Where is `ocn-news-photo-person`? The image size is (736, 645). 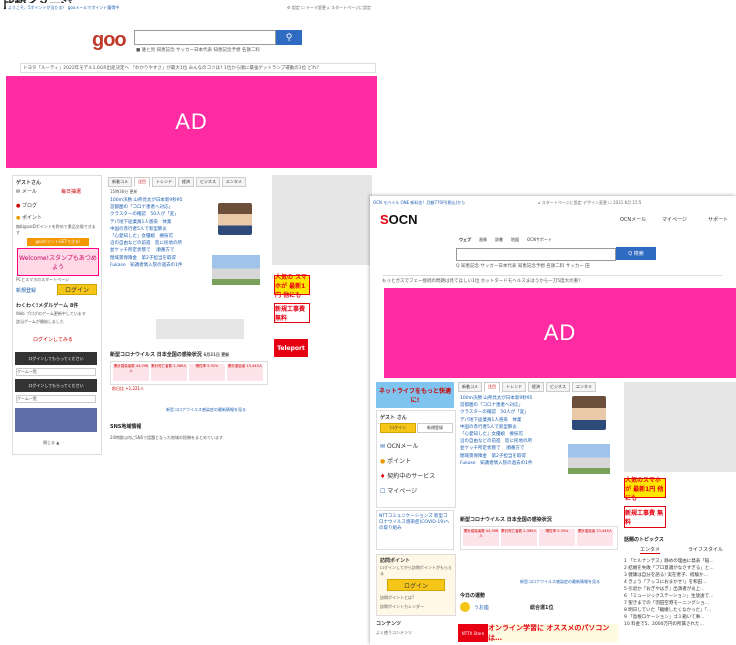 ocn-news-photo-person is located at coordinates (589, 413).